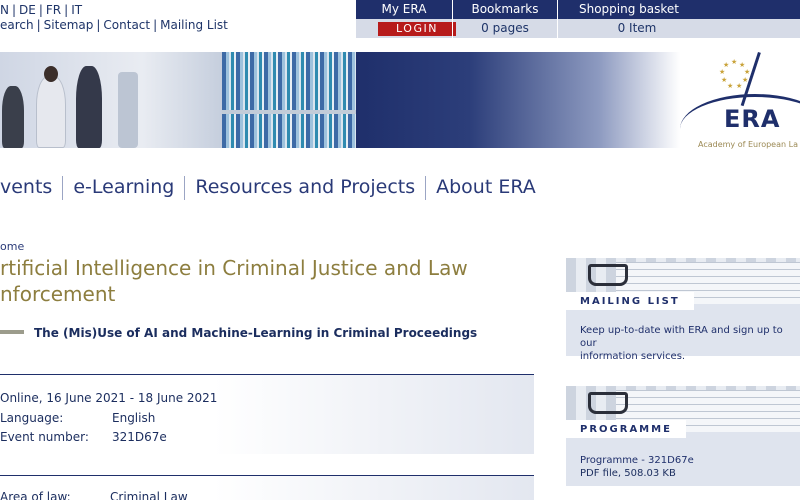 This screenshot has width=800, height=500. What do you see at coordinates (505, 28) in the screenshot?
I see `bookmarks-count: 0 pages` at bounding box center [505, 28].